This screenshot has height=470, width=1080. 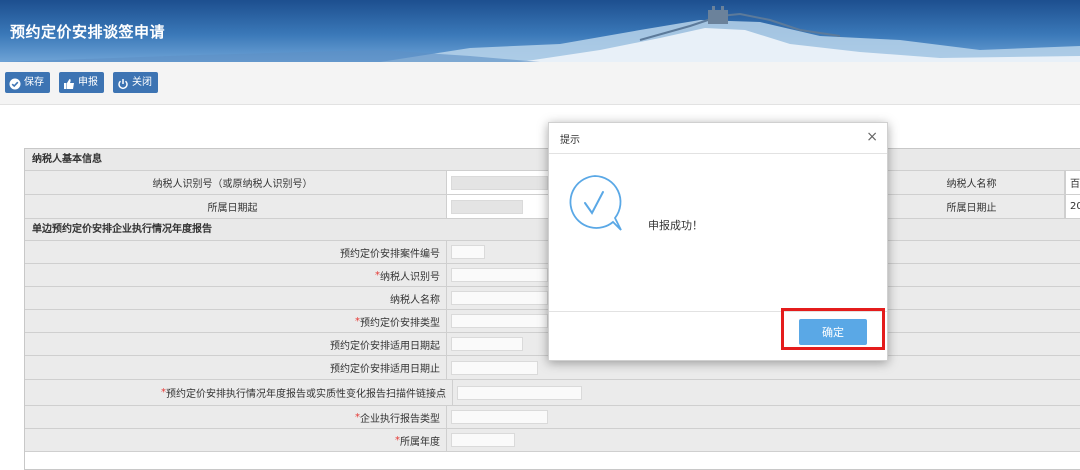 What do you see at coordinates (570, 140) in the screenshot?
I see `dialog-title: 提示` at bounding box center [570, 140].